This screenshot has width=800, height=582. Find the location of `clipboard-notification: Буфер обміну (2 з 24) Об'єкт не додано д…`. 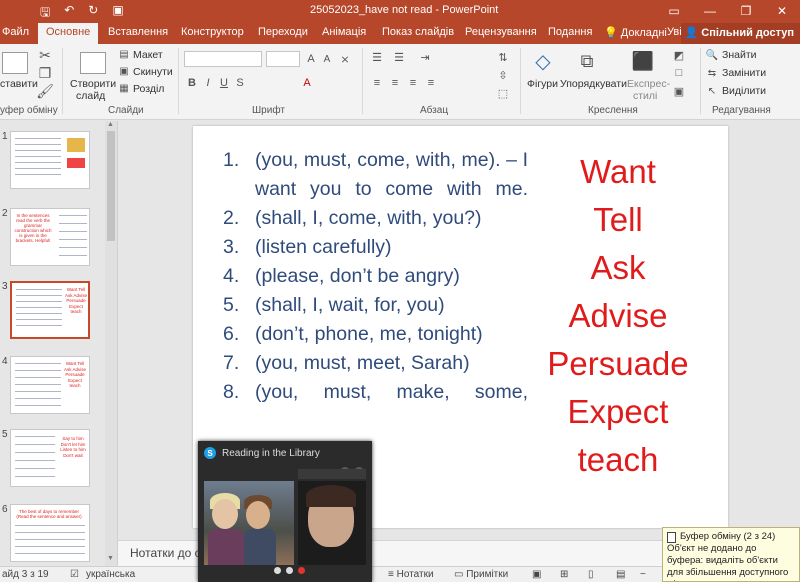

clipboard-notification: Буфер обміну (2 з 24) Об'єкт не додано д… is located at coordinates (731, 554).